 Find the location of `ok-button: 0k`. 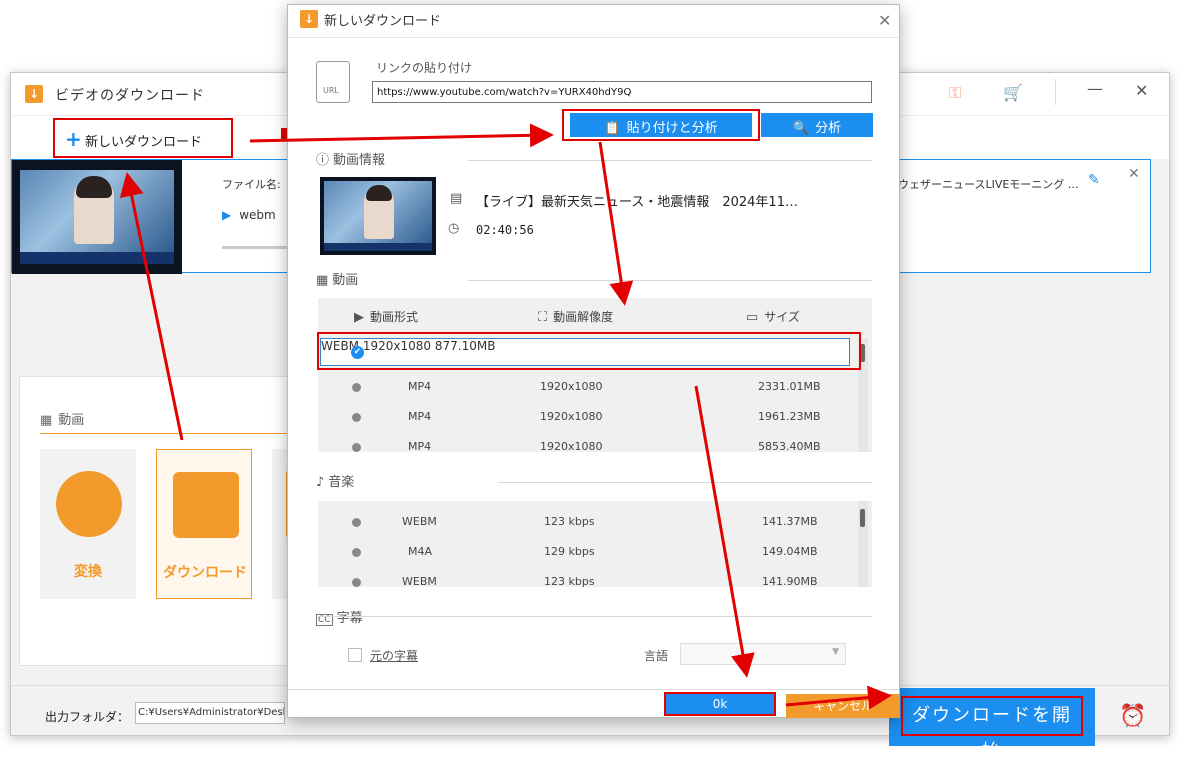

ok-button: 0k is located at coordinates (720, 704).